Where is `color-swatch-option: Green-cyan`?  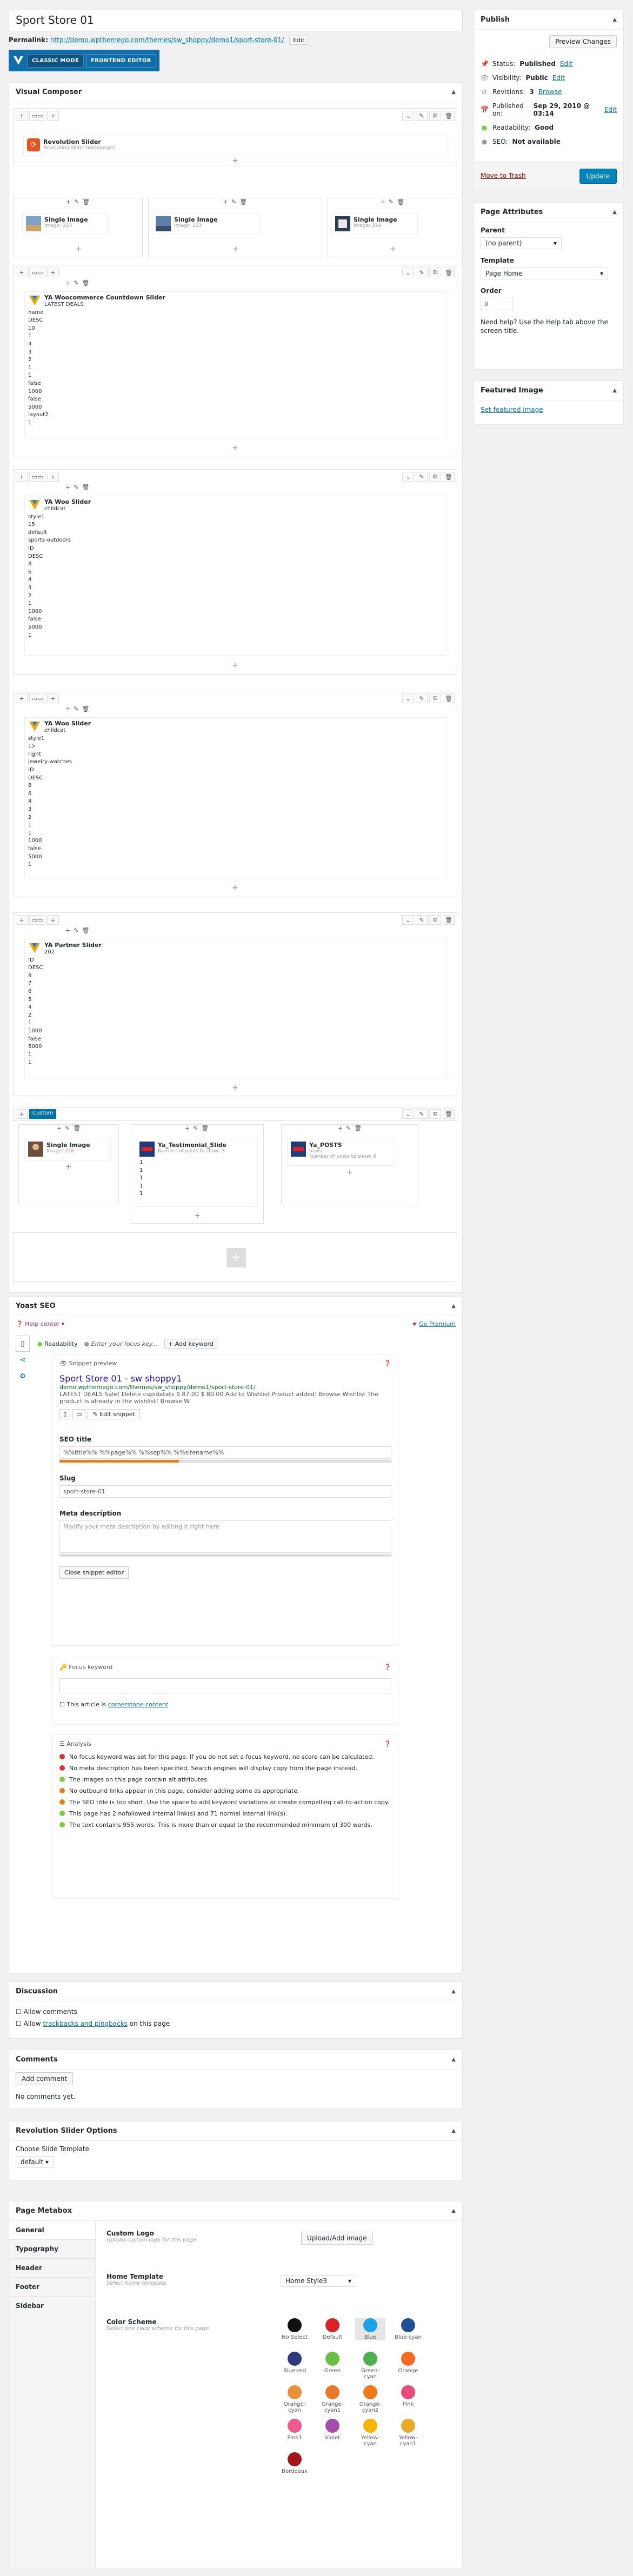
color-swatch-option: Green-cyan is located at coordinates (370, 2366).